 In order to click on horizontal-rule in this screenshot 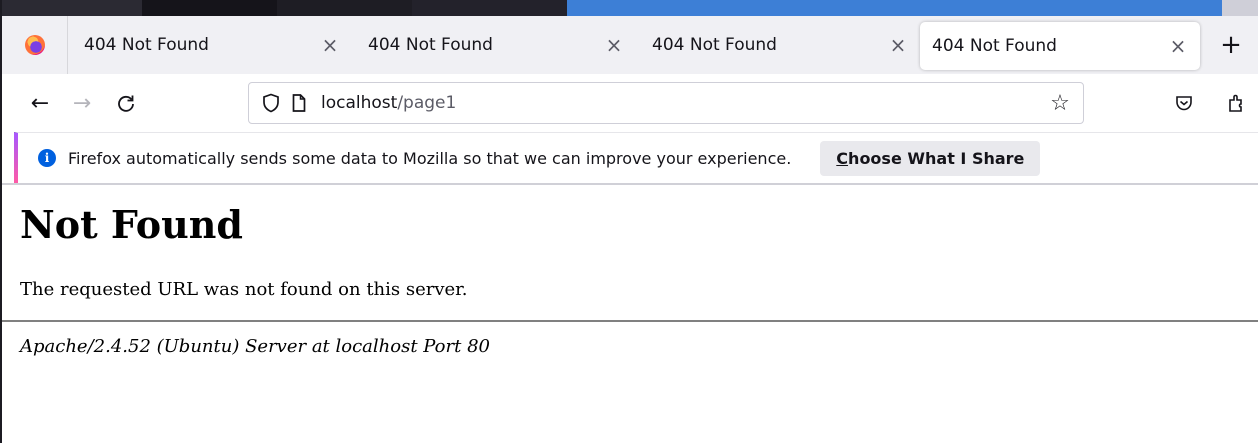, I will do `click(630, 321)`.